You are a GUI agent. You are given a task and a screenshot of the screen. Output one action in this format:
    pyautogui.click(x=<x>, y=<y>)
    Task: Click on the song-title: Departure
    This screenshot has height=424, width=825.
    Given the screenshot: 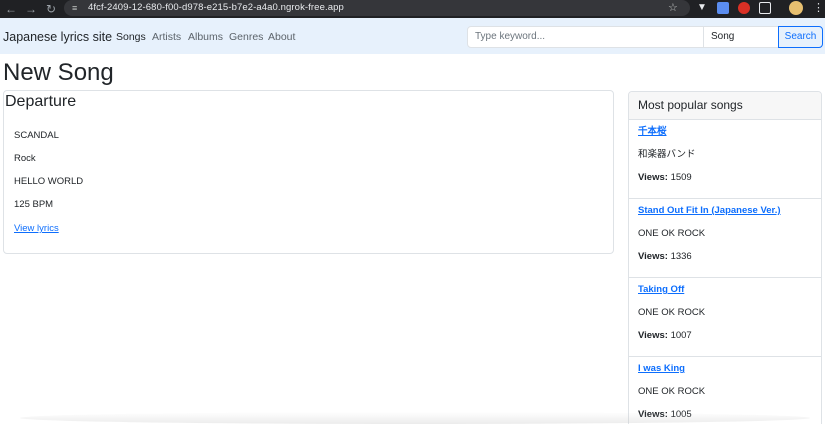 What is the action you would take?
    pyautogui.click(x=41, y=101)
    